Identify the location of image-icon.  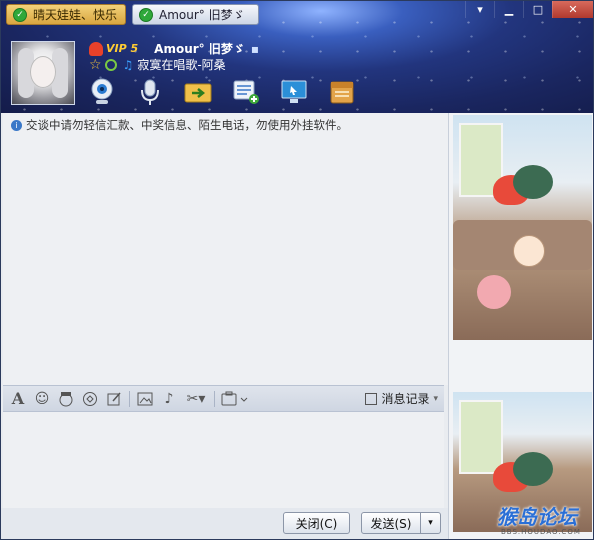
(145, 399).